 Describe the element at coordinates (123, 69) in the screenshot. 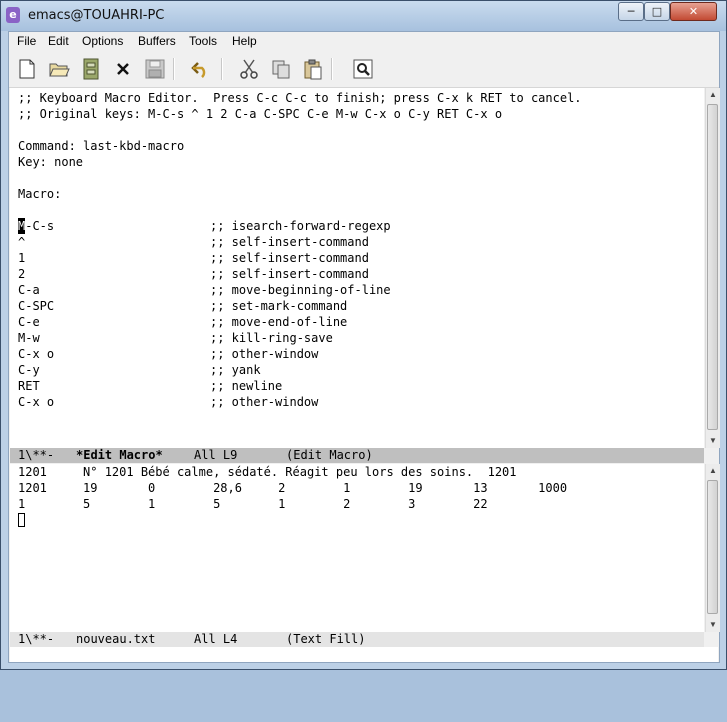

I see `close-buffer-icon` at that location.